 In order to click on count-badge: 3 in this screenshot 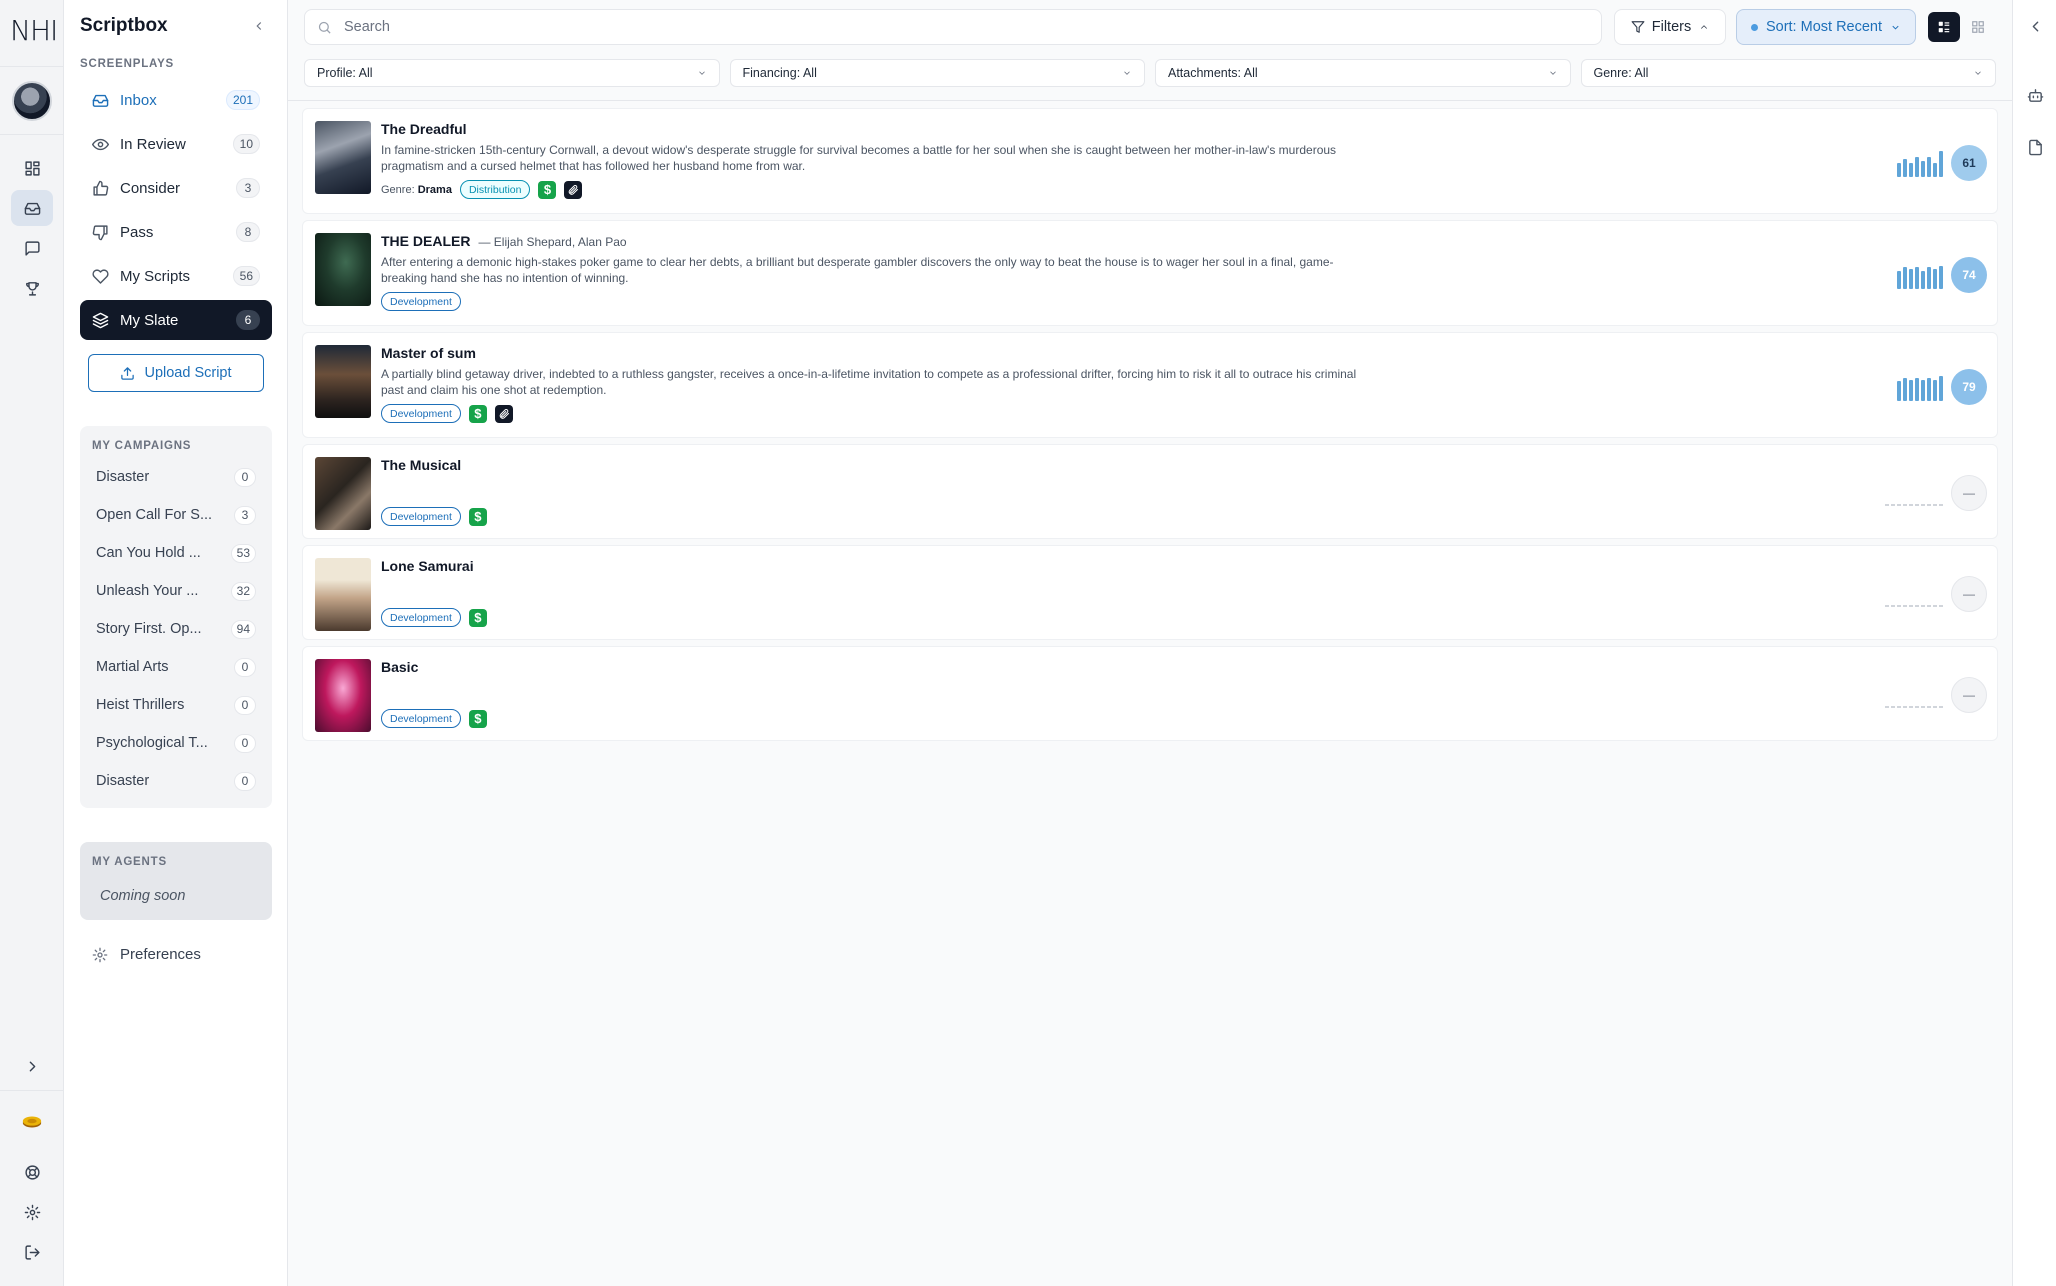, I will do `click(245, 515)`.